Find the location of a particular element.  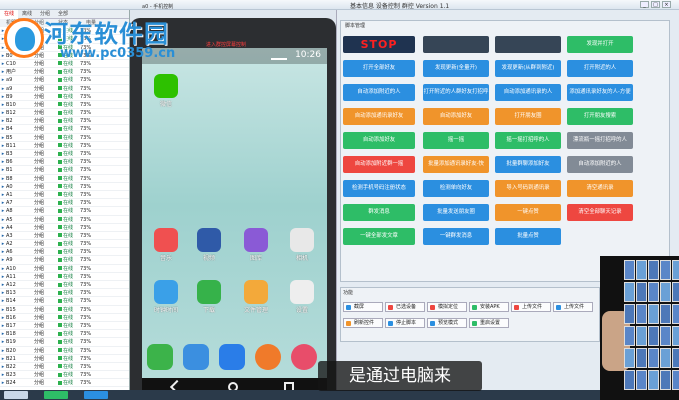

device-row: ▸ B3 分组 在线 73% is located at coordinates (64, 154).